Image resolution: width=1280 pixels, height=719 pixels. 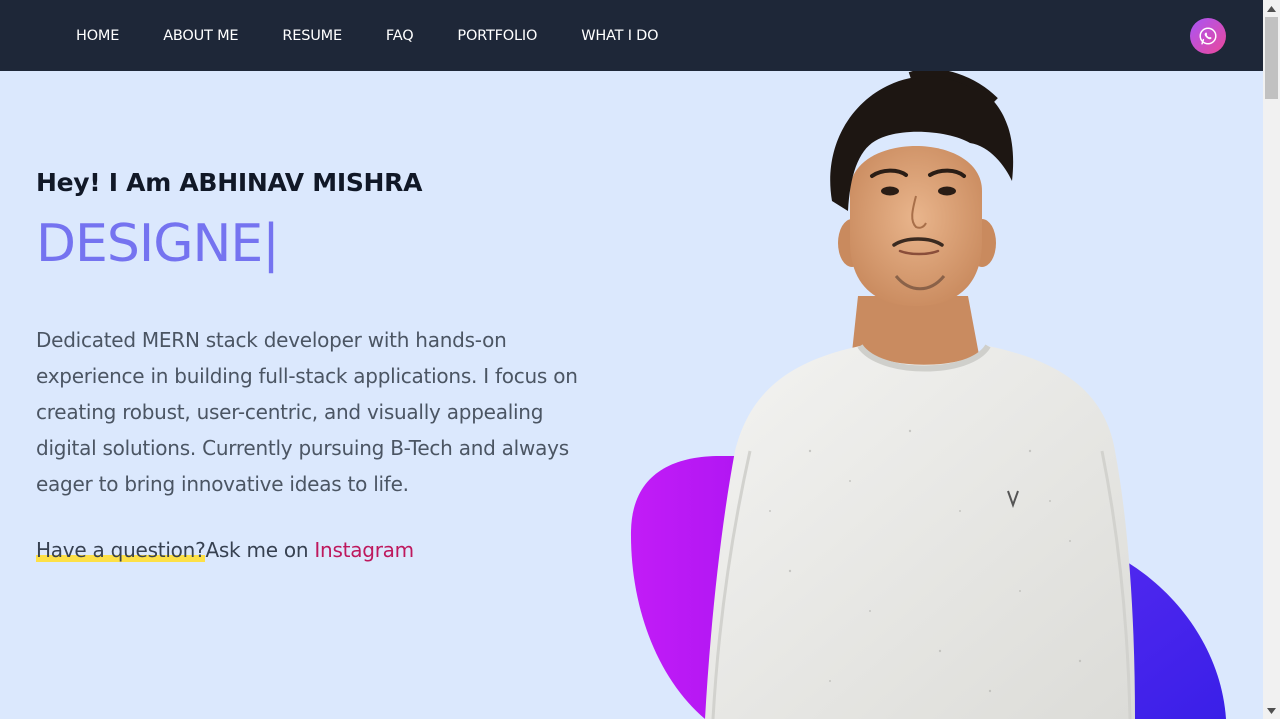 What do you see at coordinates (200, 36) in the screenshot?
I see `nav-link-about-me: ABOUT ME` at bounding box center [200, 36].